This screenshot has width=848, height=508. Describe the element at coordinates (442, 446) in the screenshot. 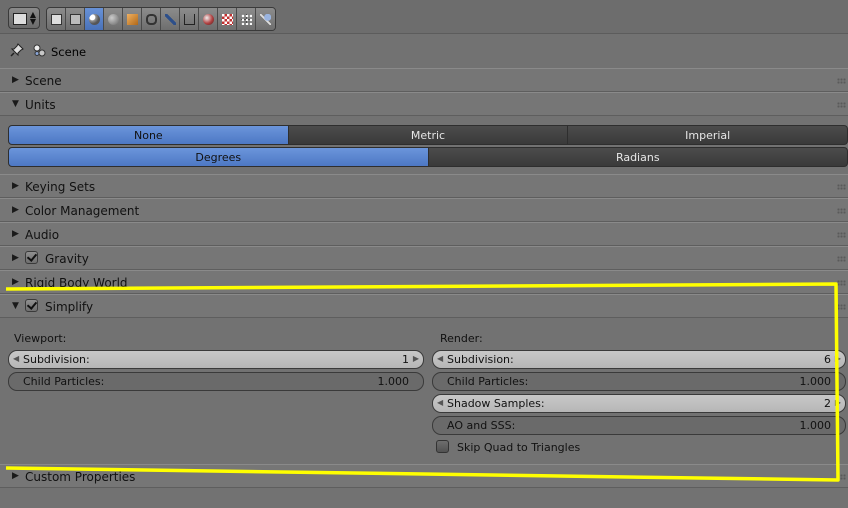

I see `skip-quad-to-triangles-checkbox` at that location.